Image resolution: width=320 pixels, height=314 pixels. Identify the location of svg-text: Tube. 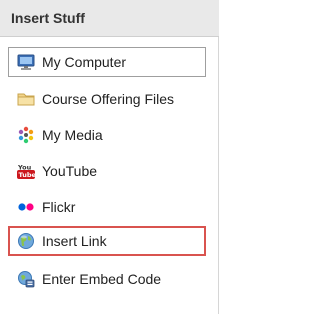
(27, 175).